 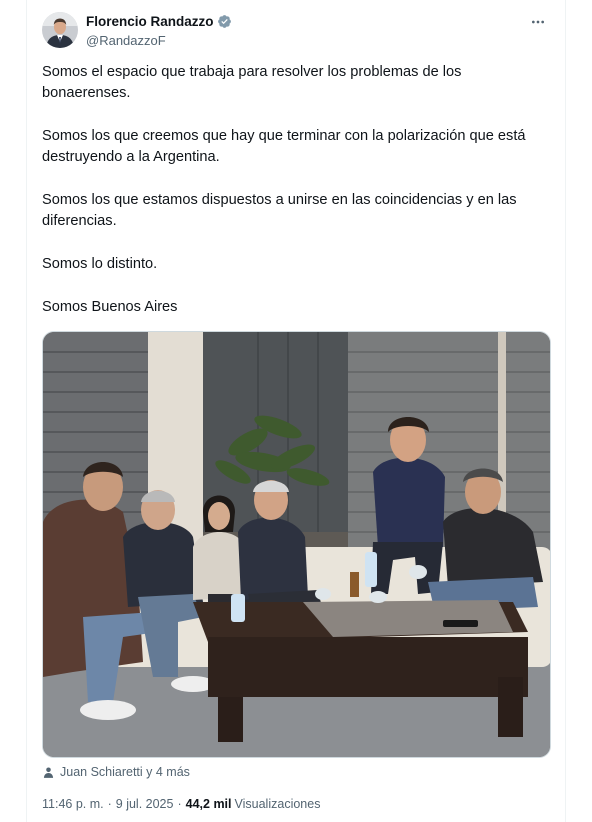 What do you see at coordinates (125, 772) in the screenshot?
I see `tagged-people-label: Juan Schiaretti y 4 más` at bounding box center [125, 772].